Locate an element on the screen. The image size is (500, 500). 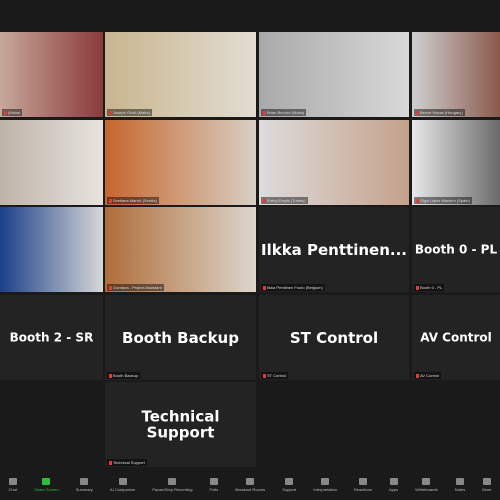
participant-tile: Technical Support Technical Support is located at coordinates (180, 424).